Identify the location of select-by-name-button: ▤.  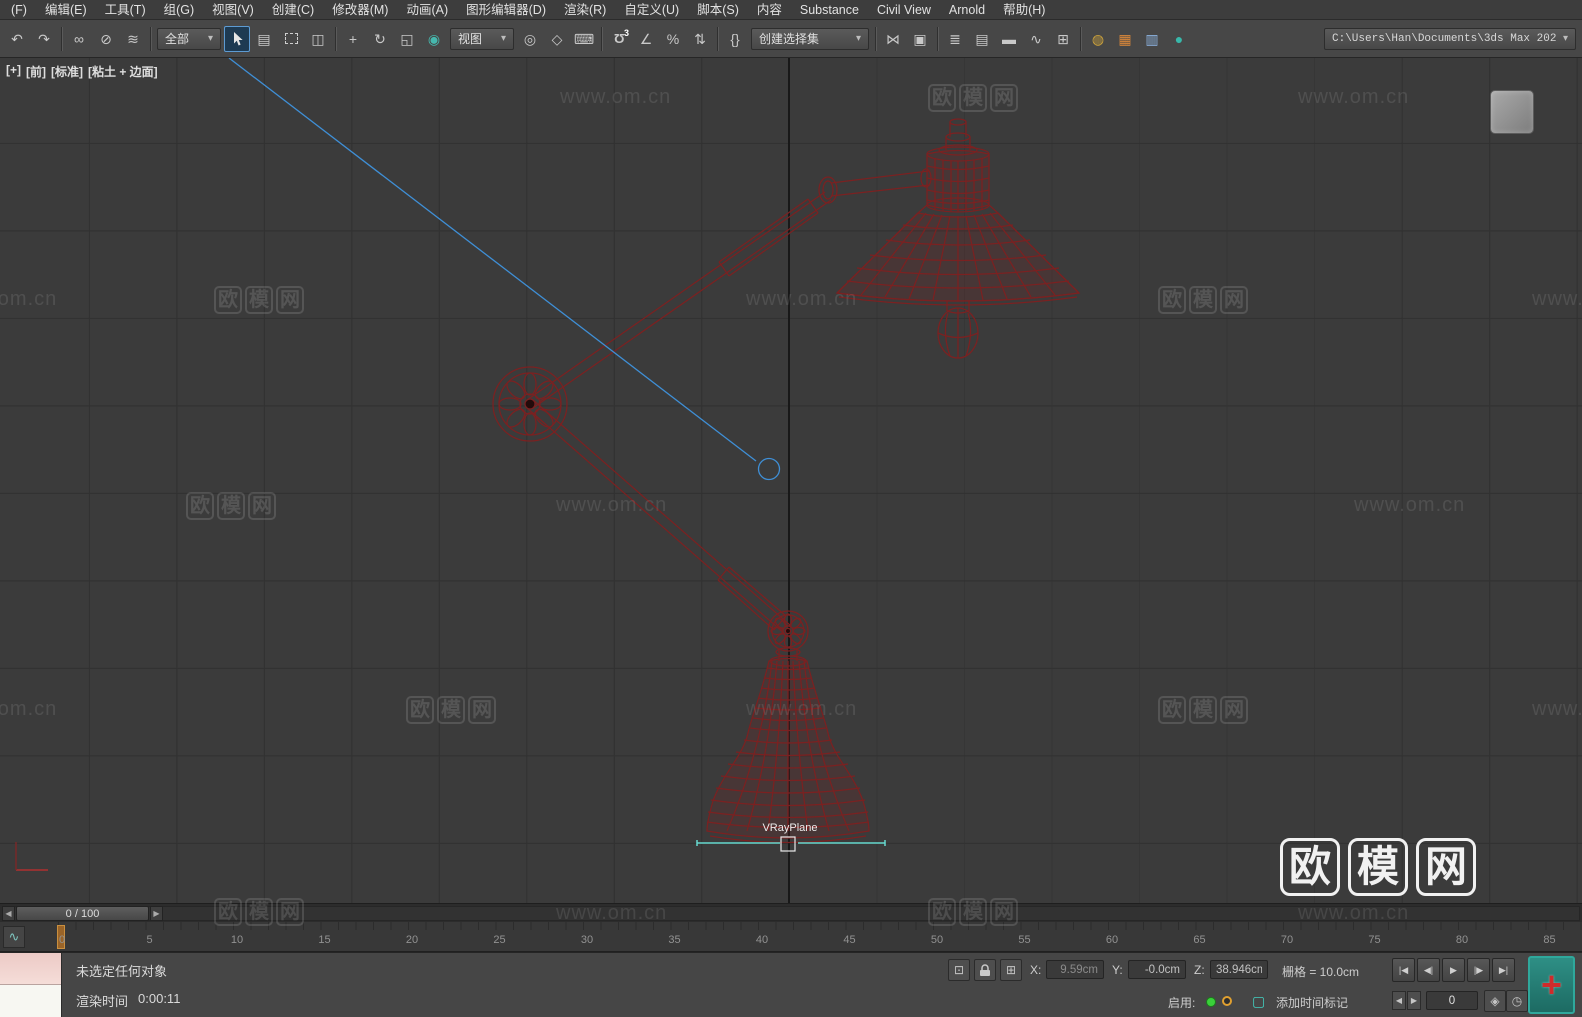
(264, 39).